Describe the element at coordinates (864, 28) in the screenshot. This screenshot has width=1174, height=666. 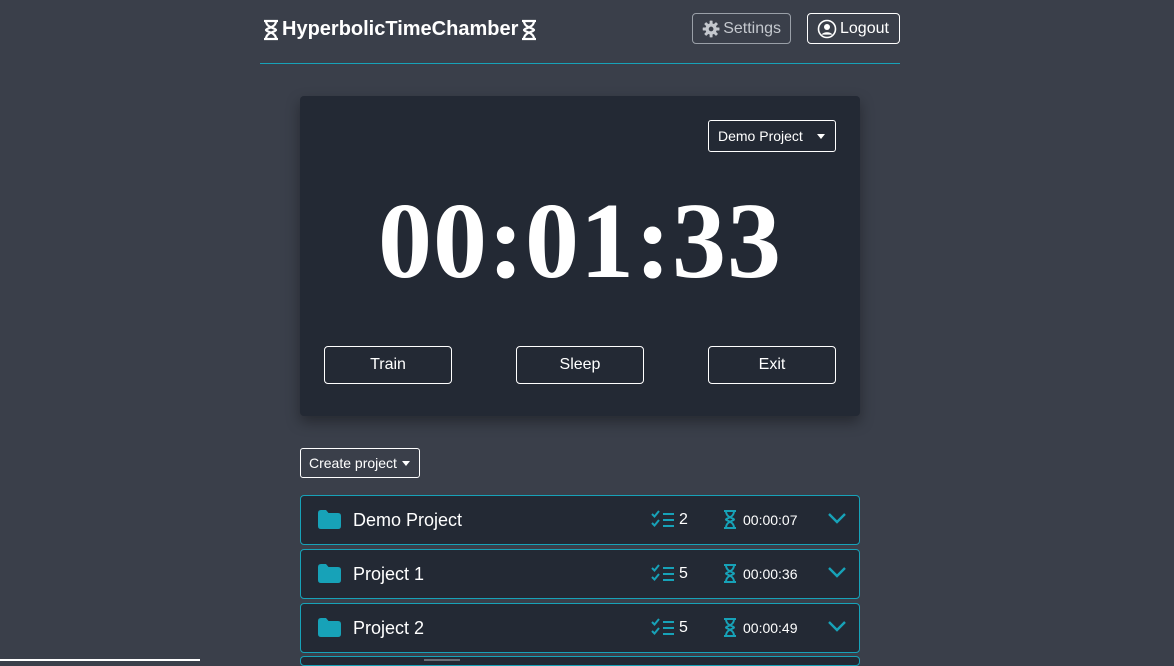
I see `logout-label: Logout` at that location.